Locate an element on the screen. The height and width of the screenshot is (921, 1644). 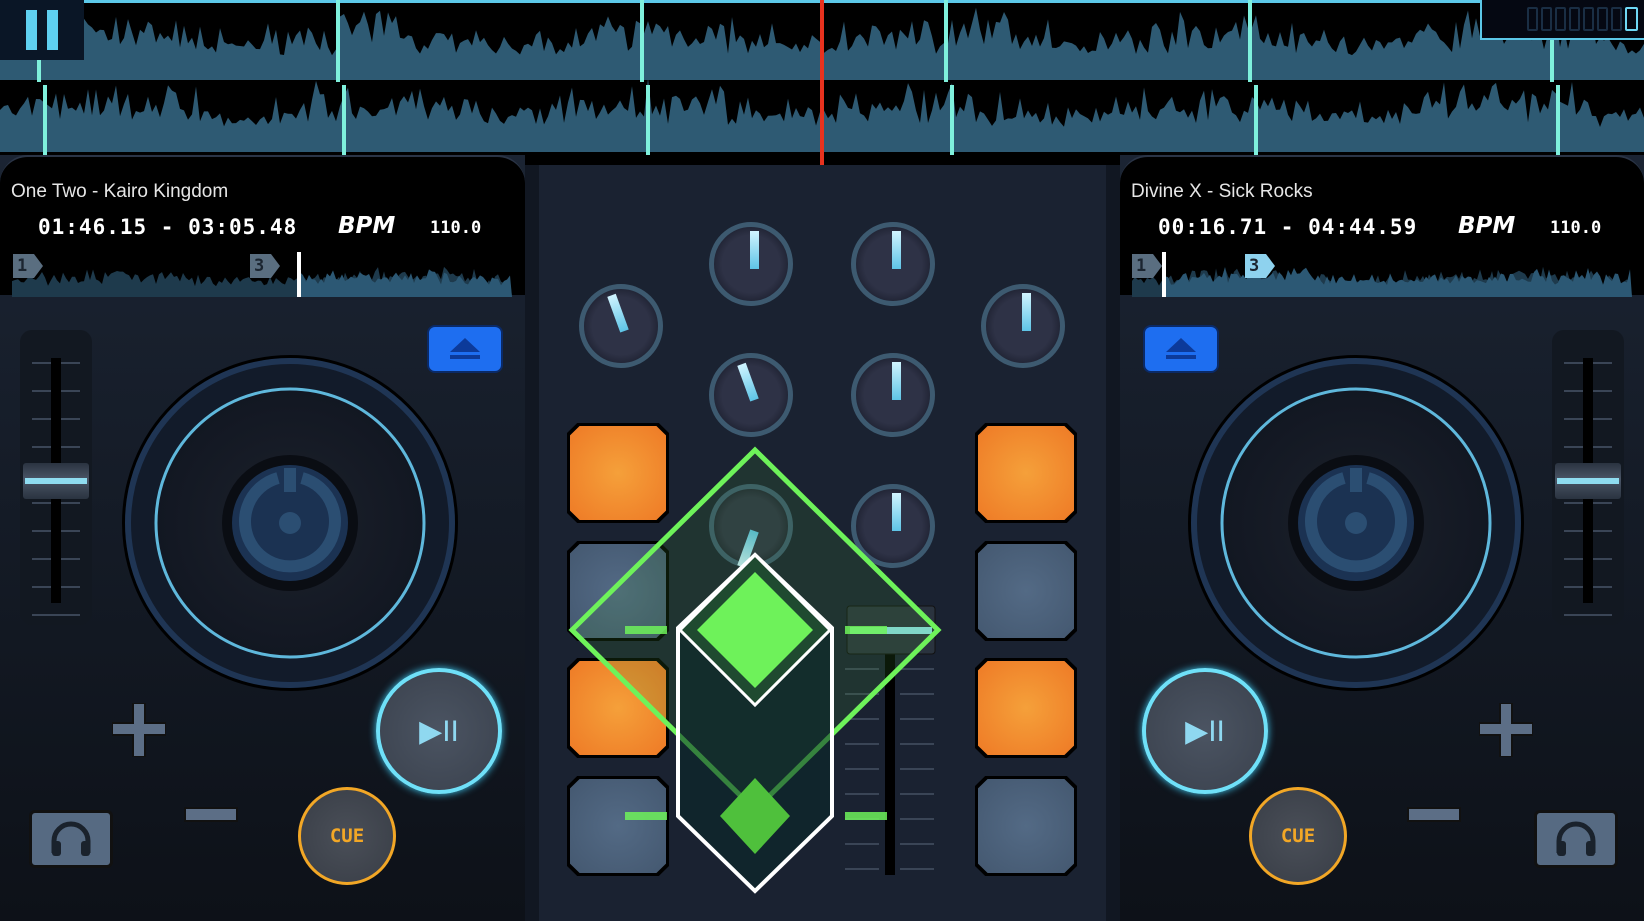
waveform-remaining is located at coordinates (1397, 282).